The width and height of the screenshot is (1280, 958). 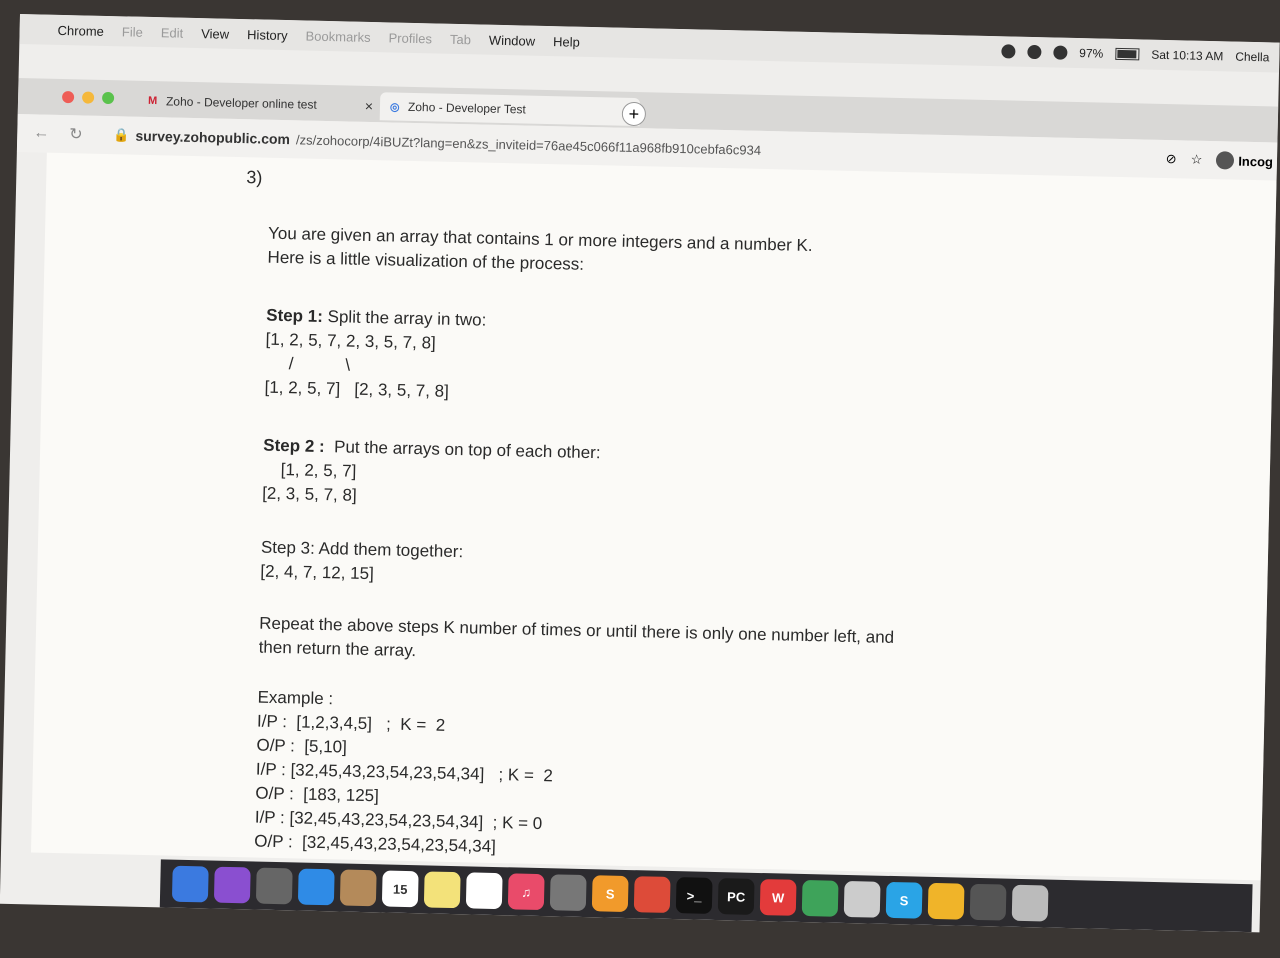 What do you see at coordinates (610, 894) in the screenshot?
I see `sublime-icon: S` at bounding box center [610, 894].